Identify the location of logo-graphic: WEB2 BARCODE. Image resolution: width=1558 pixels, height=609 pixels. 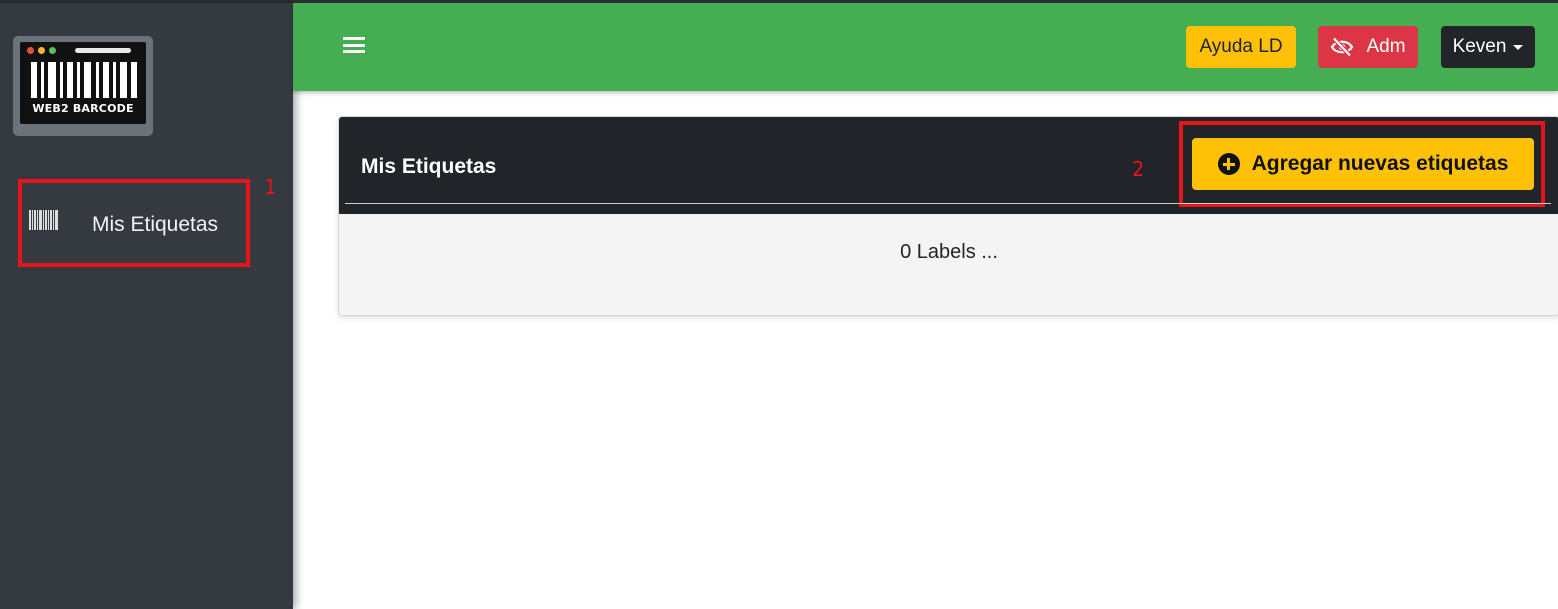
(83, 83).